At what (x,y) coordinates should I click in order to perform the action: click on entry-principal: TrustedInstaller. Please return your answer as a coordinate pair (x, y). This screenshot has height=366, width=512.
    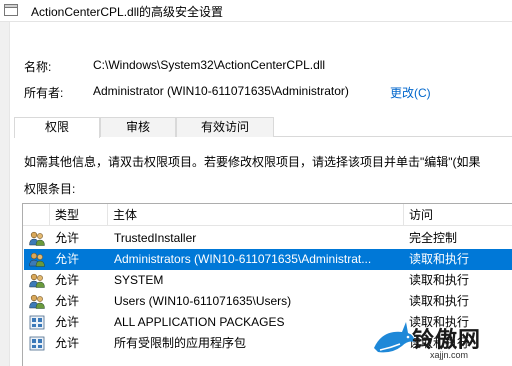
    Looking at the image, I should click on (155, 238).